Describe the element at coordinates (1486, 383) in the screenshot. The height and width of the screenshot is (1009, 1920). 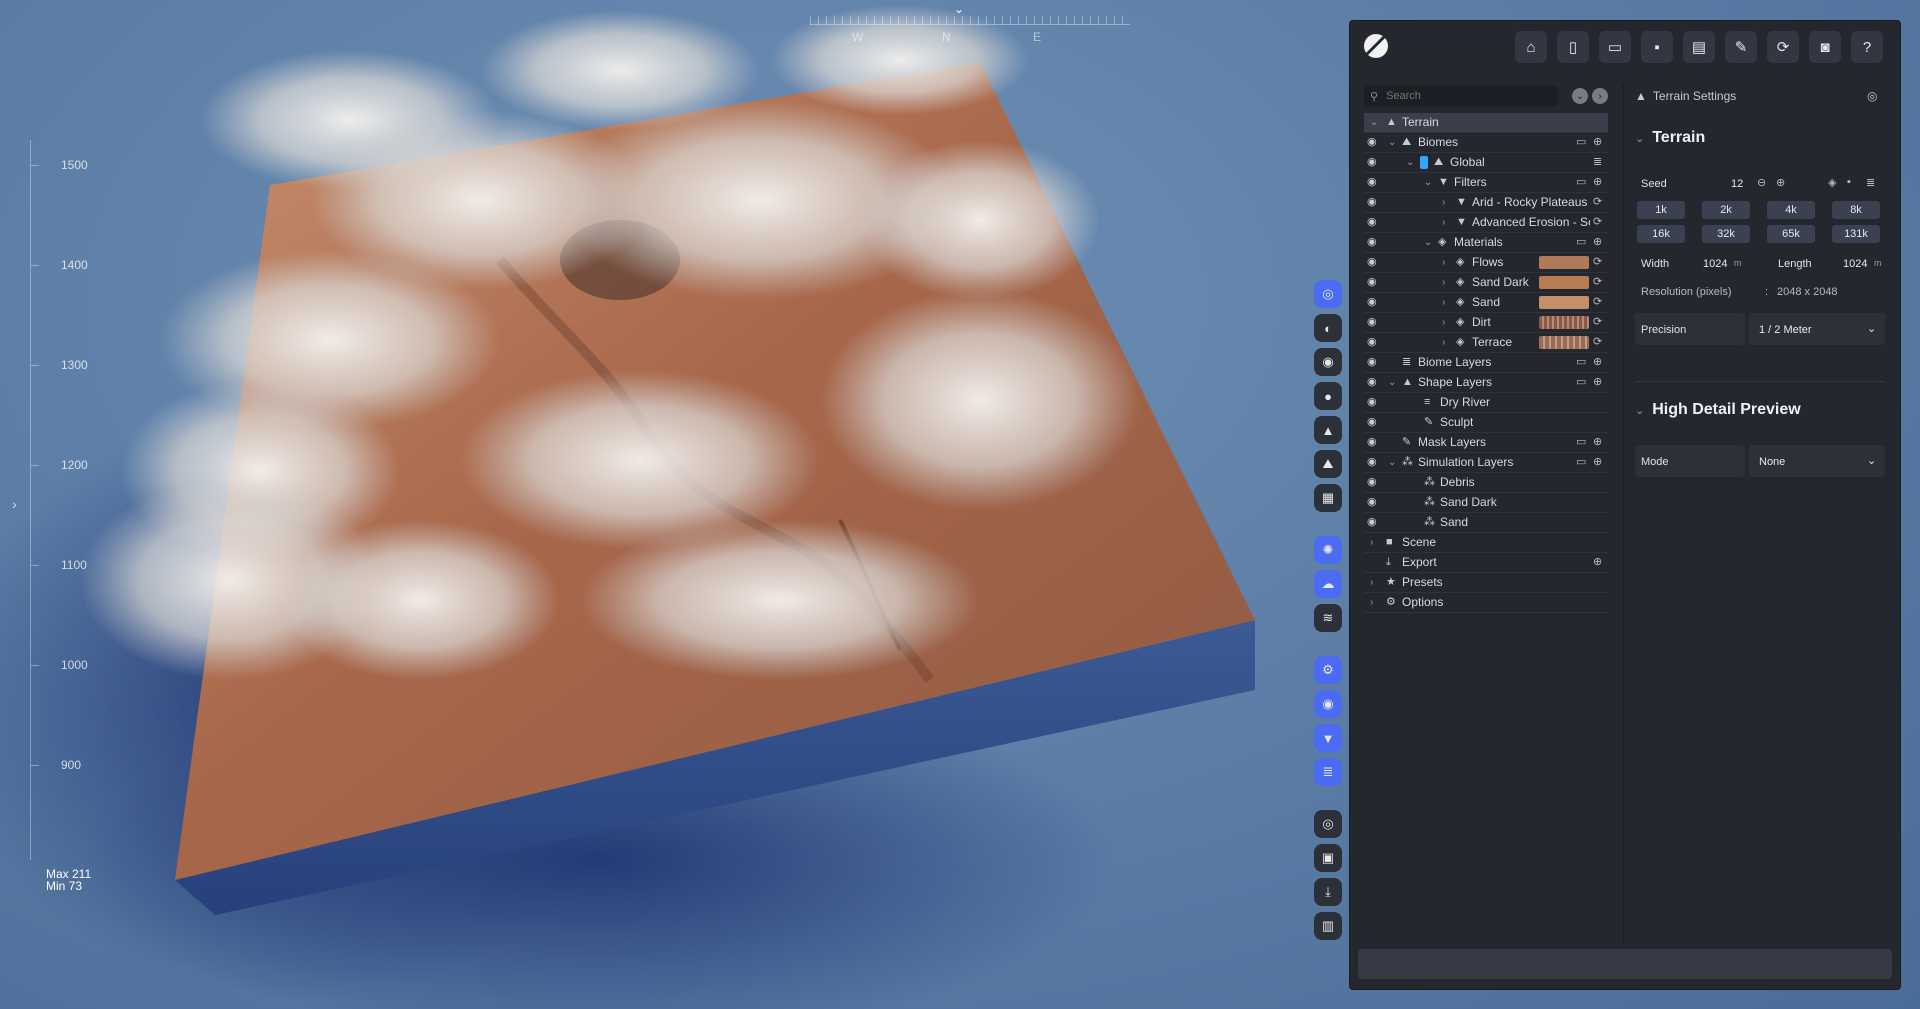
I see `tree-item-shape-layers: ◉ ⌄ ▲ Shape Layers ▭ ⊕` at that location.